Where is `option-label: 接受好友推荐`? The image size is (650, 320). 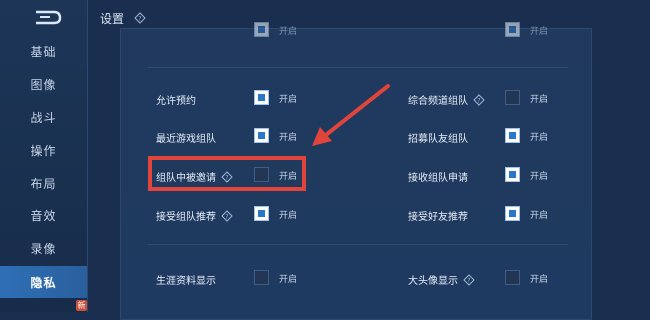
option-label: 接受好友推荐 is located at coordinates (438, 217).